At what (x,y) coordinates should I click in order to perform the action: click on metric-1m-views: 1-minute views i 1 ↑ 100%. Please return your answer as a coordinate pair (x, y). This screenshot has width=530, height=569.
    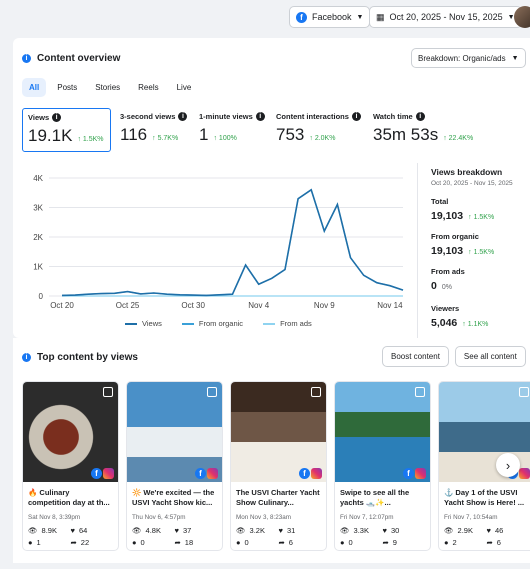
    Looking at the image, I should click on (232, 130).